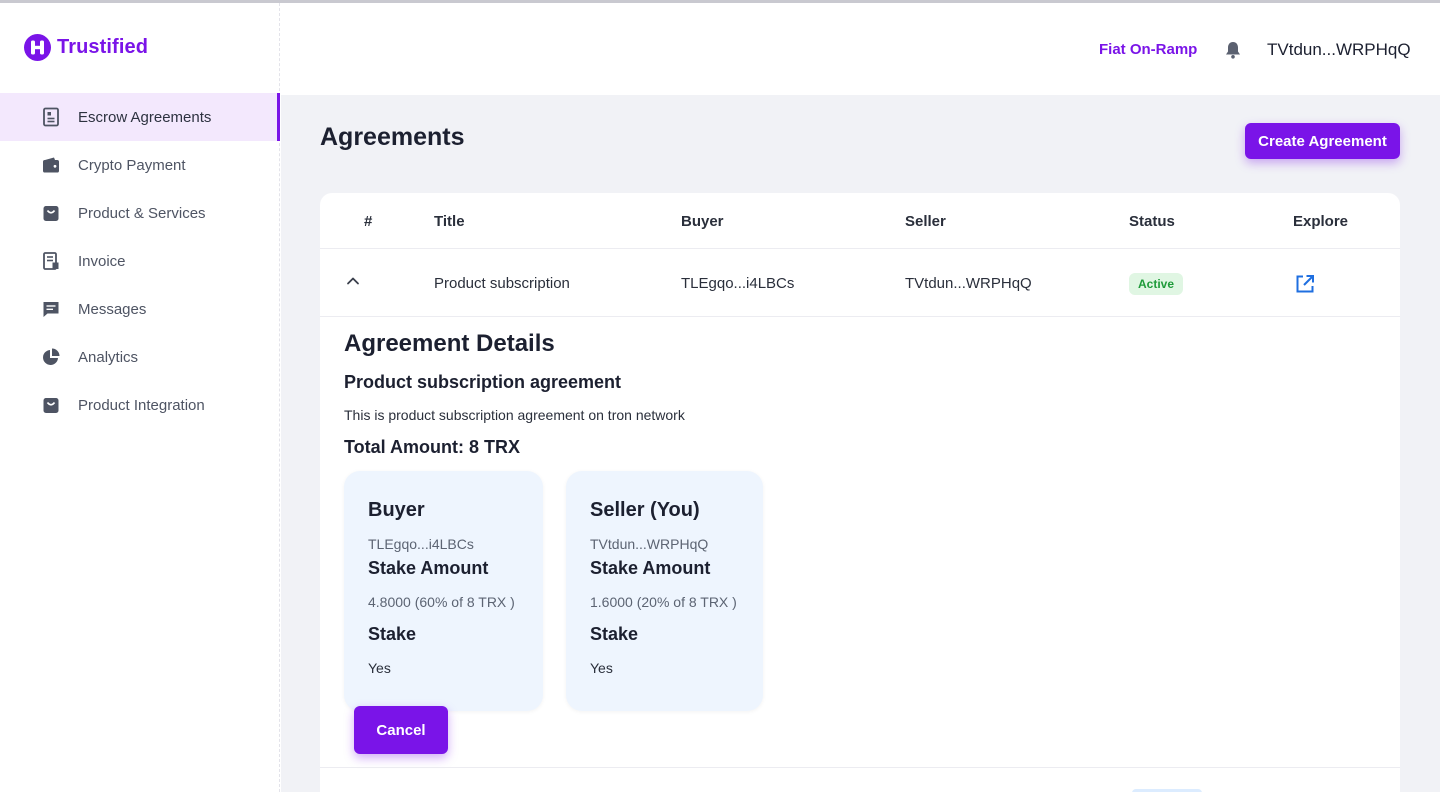 The image size is (1440, 792). Describe the element at coordinates (649, 544) in the screenshot. I see `seller-address: TVtdun...WRPHqQ` at that location.